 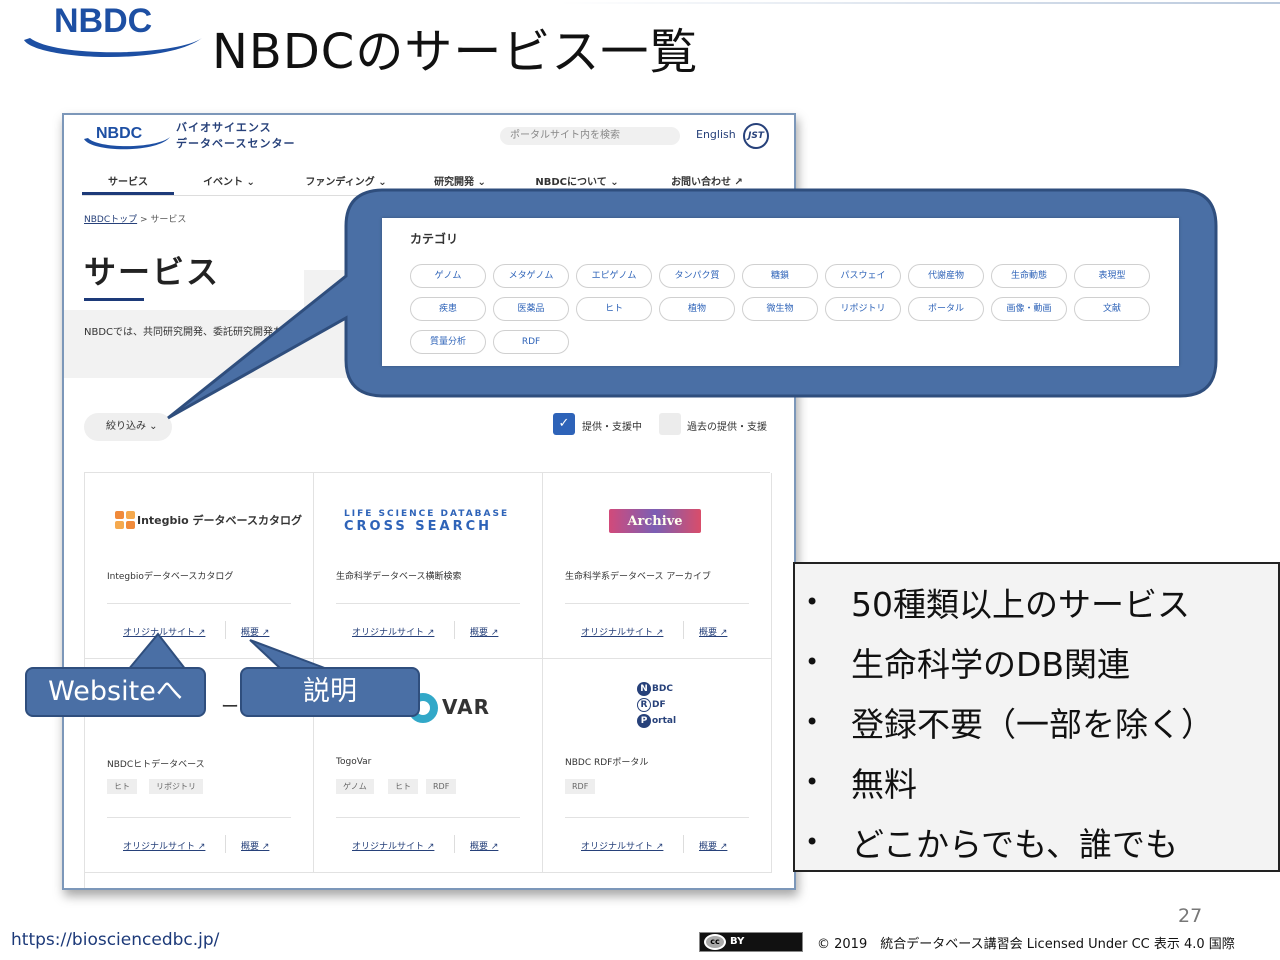 I want to click on bullet-item: • 生命科学のDB関連, so click(x=967, y=662).